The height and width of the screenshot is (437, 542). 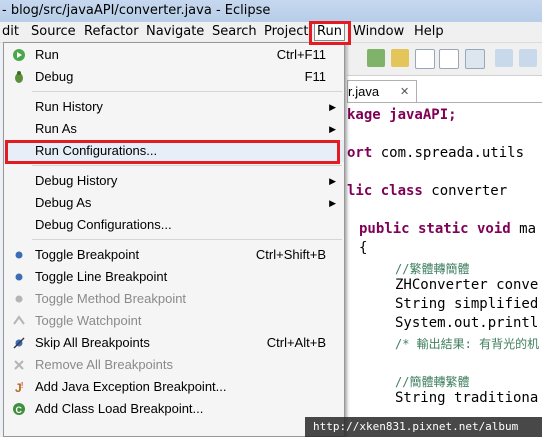 What do you see at coordinates (174, 365) in the screenshot?
I see `menu-item-remove-all-breakpoints: Remove All Breakpoints` at bounding box center [174, 365].